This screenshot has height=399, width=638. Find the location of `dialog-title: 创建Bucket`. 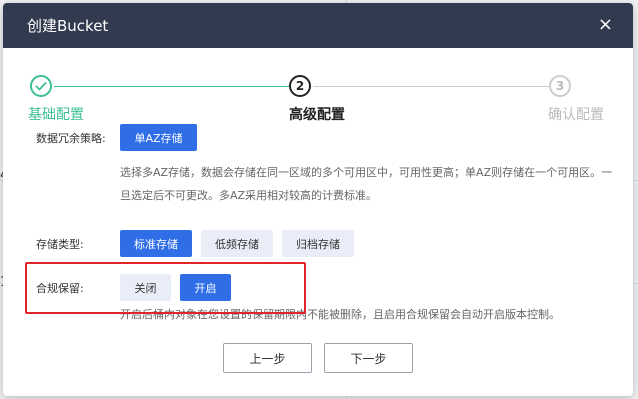

dialog-title: 创建Bucket is located at coordinates (68, 26).